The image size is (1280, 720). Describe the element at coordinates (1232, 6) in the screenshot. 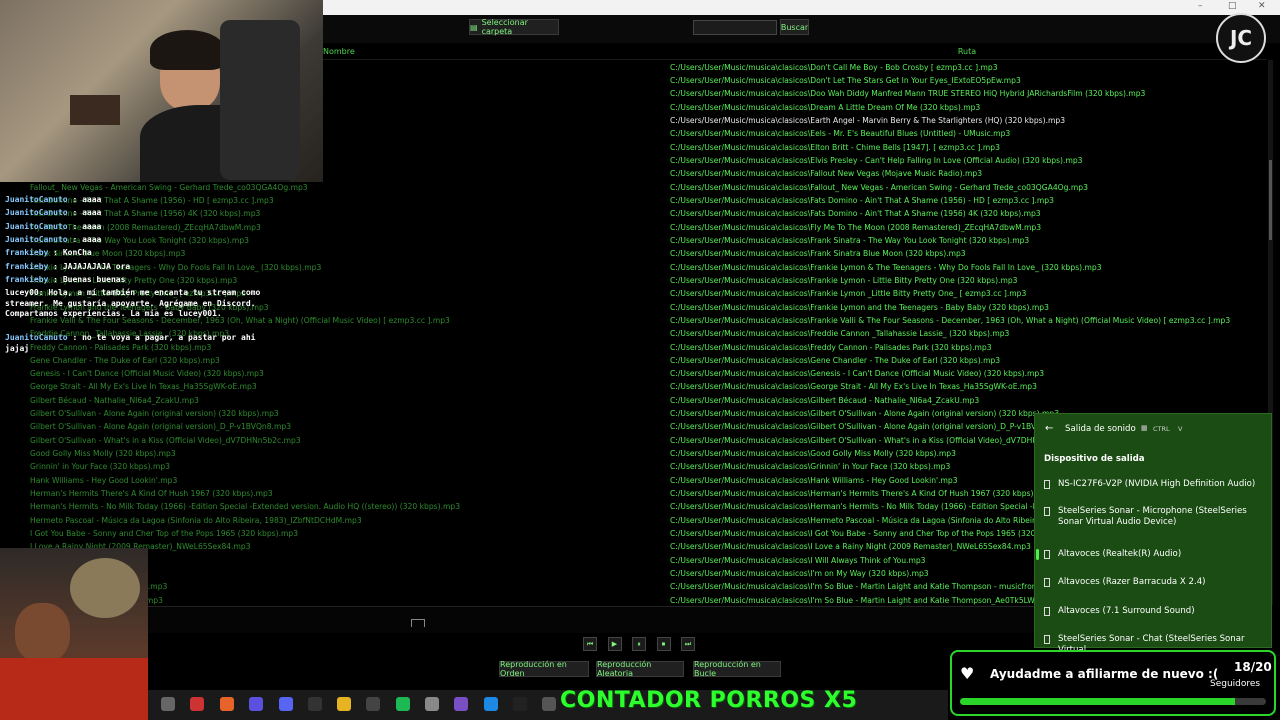

I see `maximize-button: □` at that location.